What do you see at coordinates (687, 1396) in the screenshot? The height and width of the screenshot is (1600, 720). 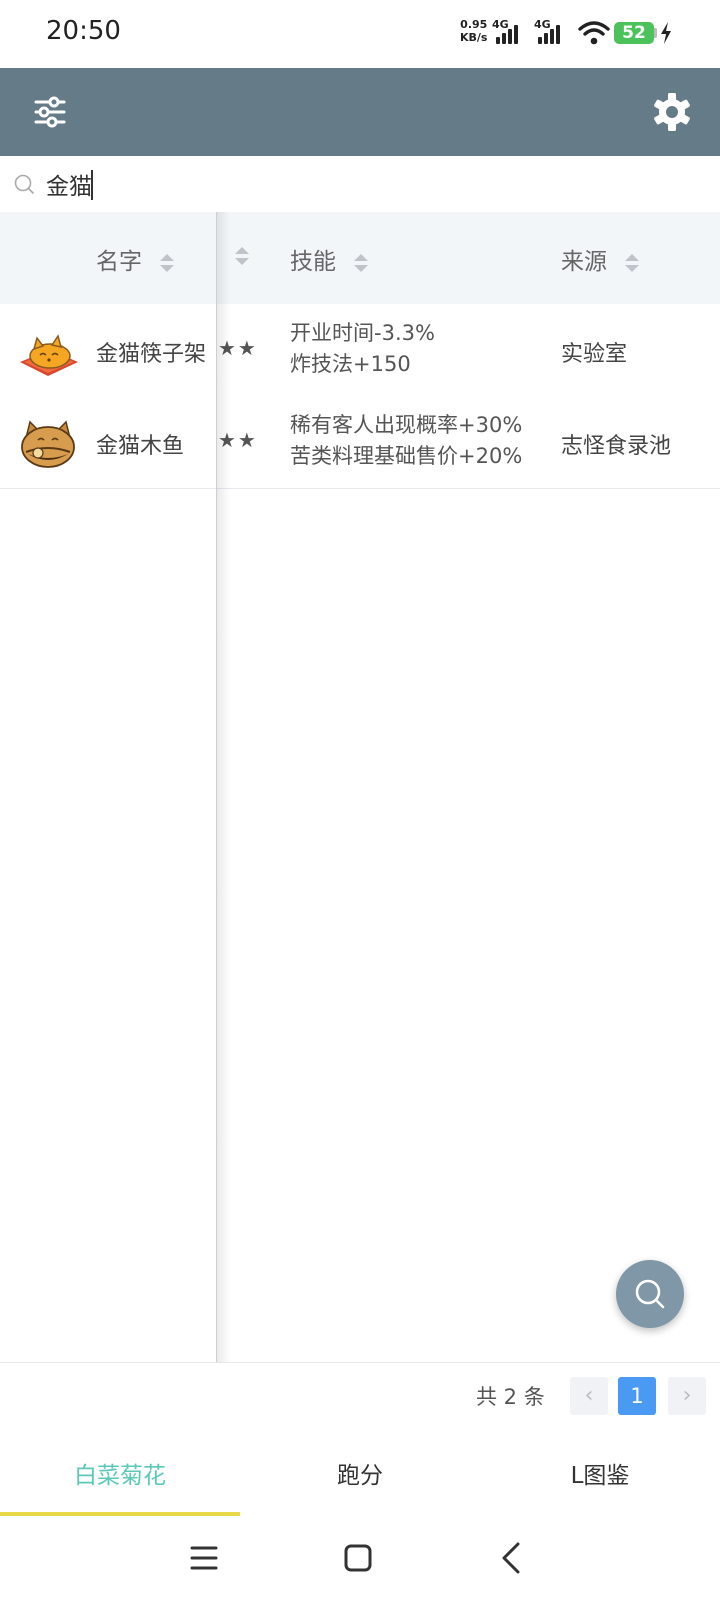 I see `next-page-button: ›` at bounding box center [687, 1396].